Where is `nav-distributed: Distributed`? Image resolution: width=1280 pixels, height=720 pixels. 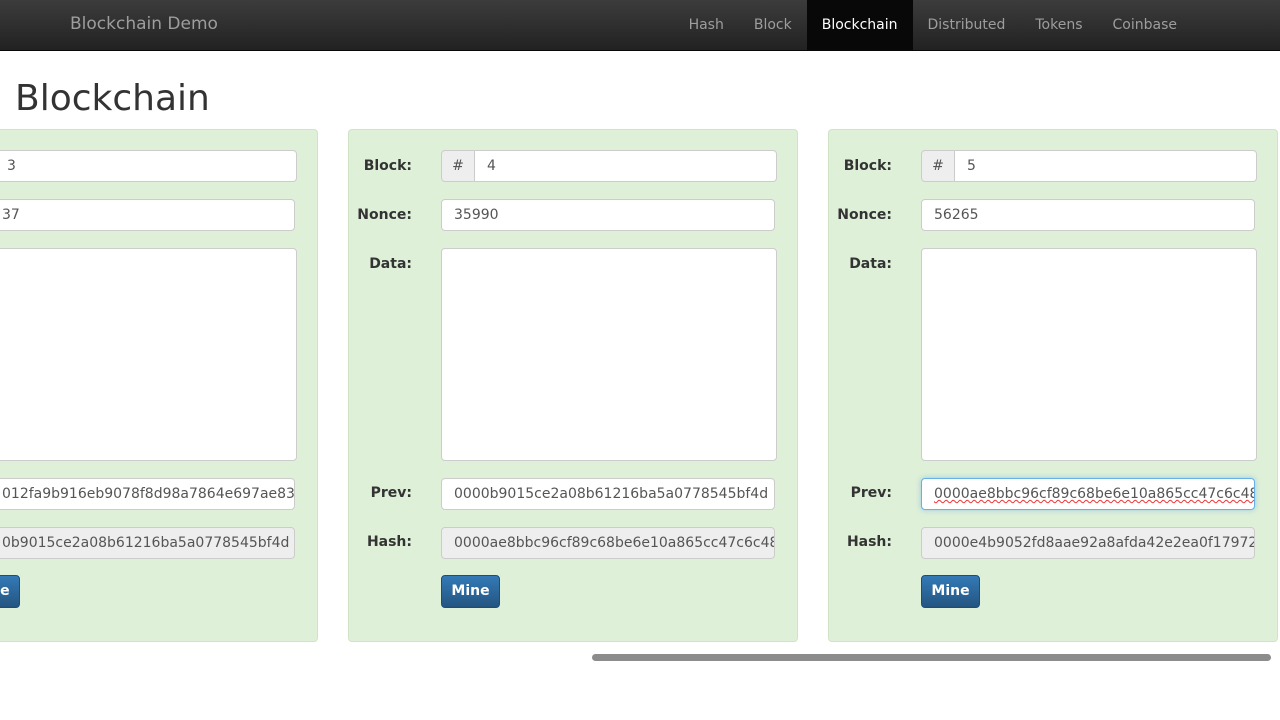 nav-distributed: Distributed is located at coordinates (967, 25).